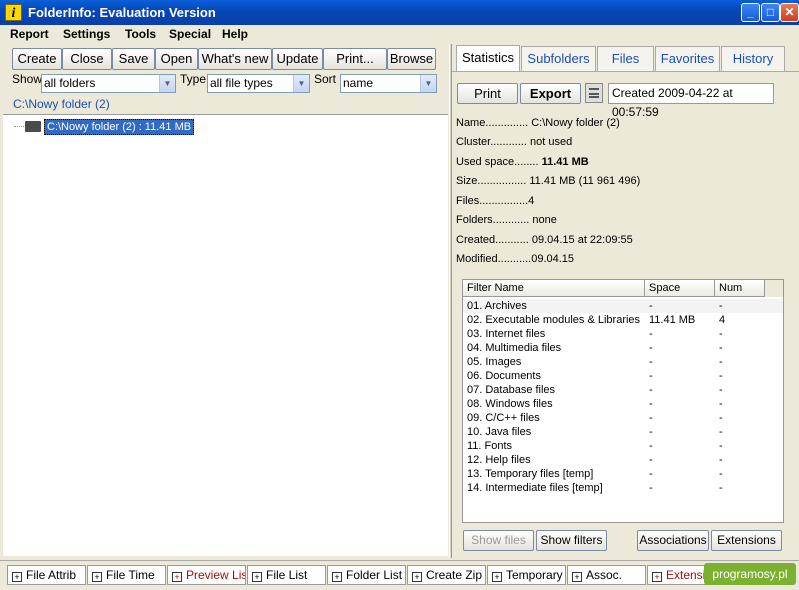  Describe the element at coordinates (746, 540) in the screenshot. I see `extensions-button: Extensions` at that location.